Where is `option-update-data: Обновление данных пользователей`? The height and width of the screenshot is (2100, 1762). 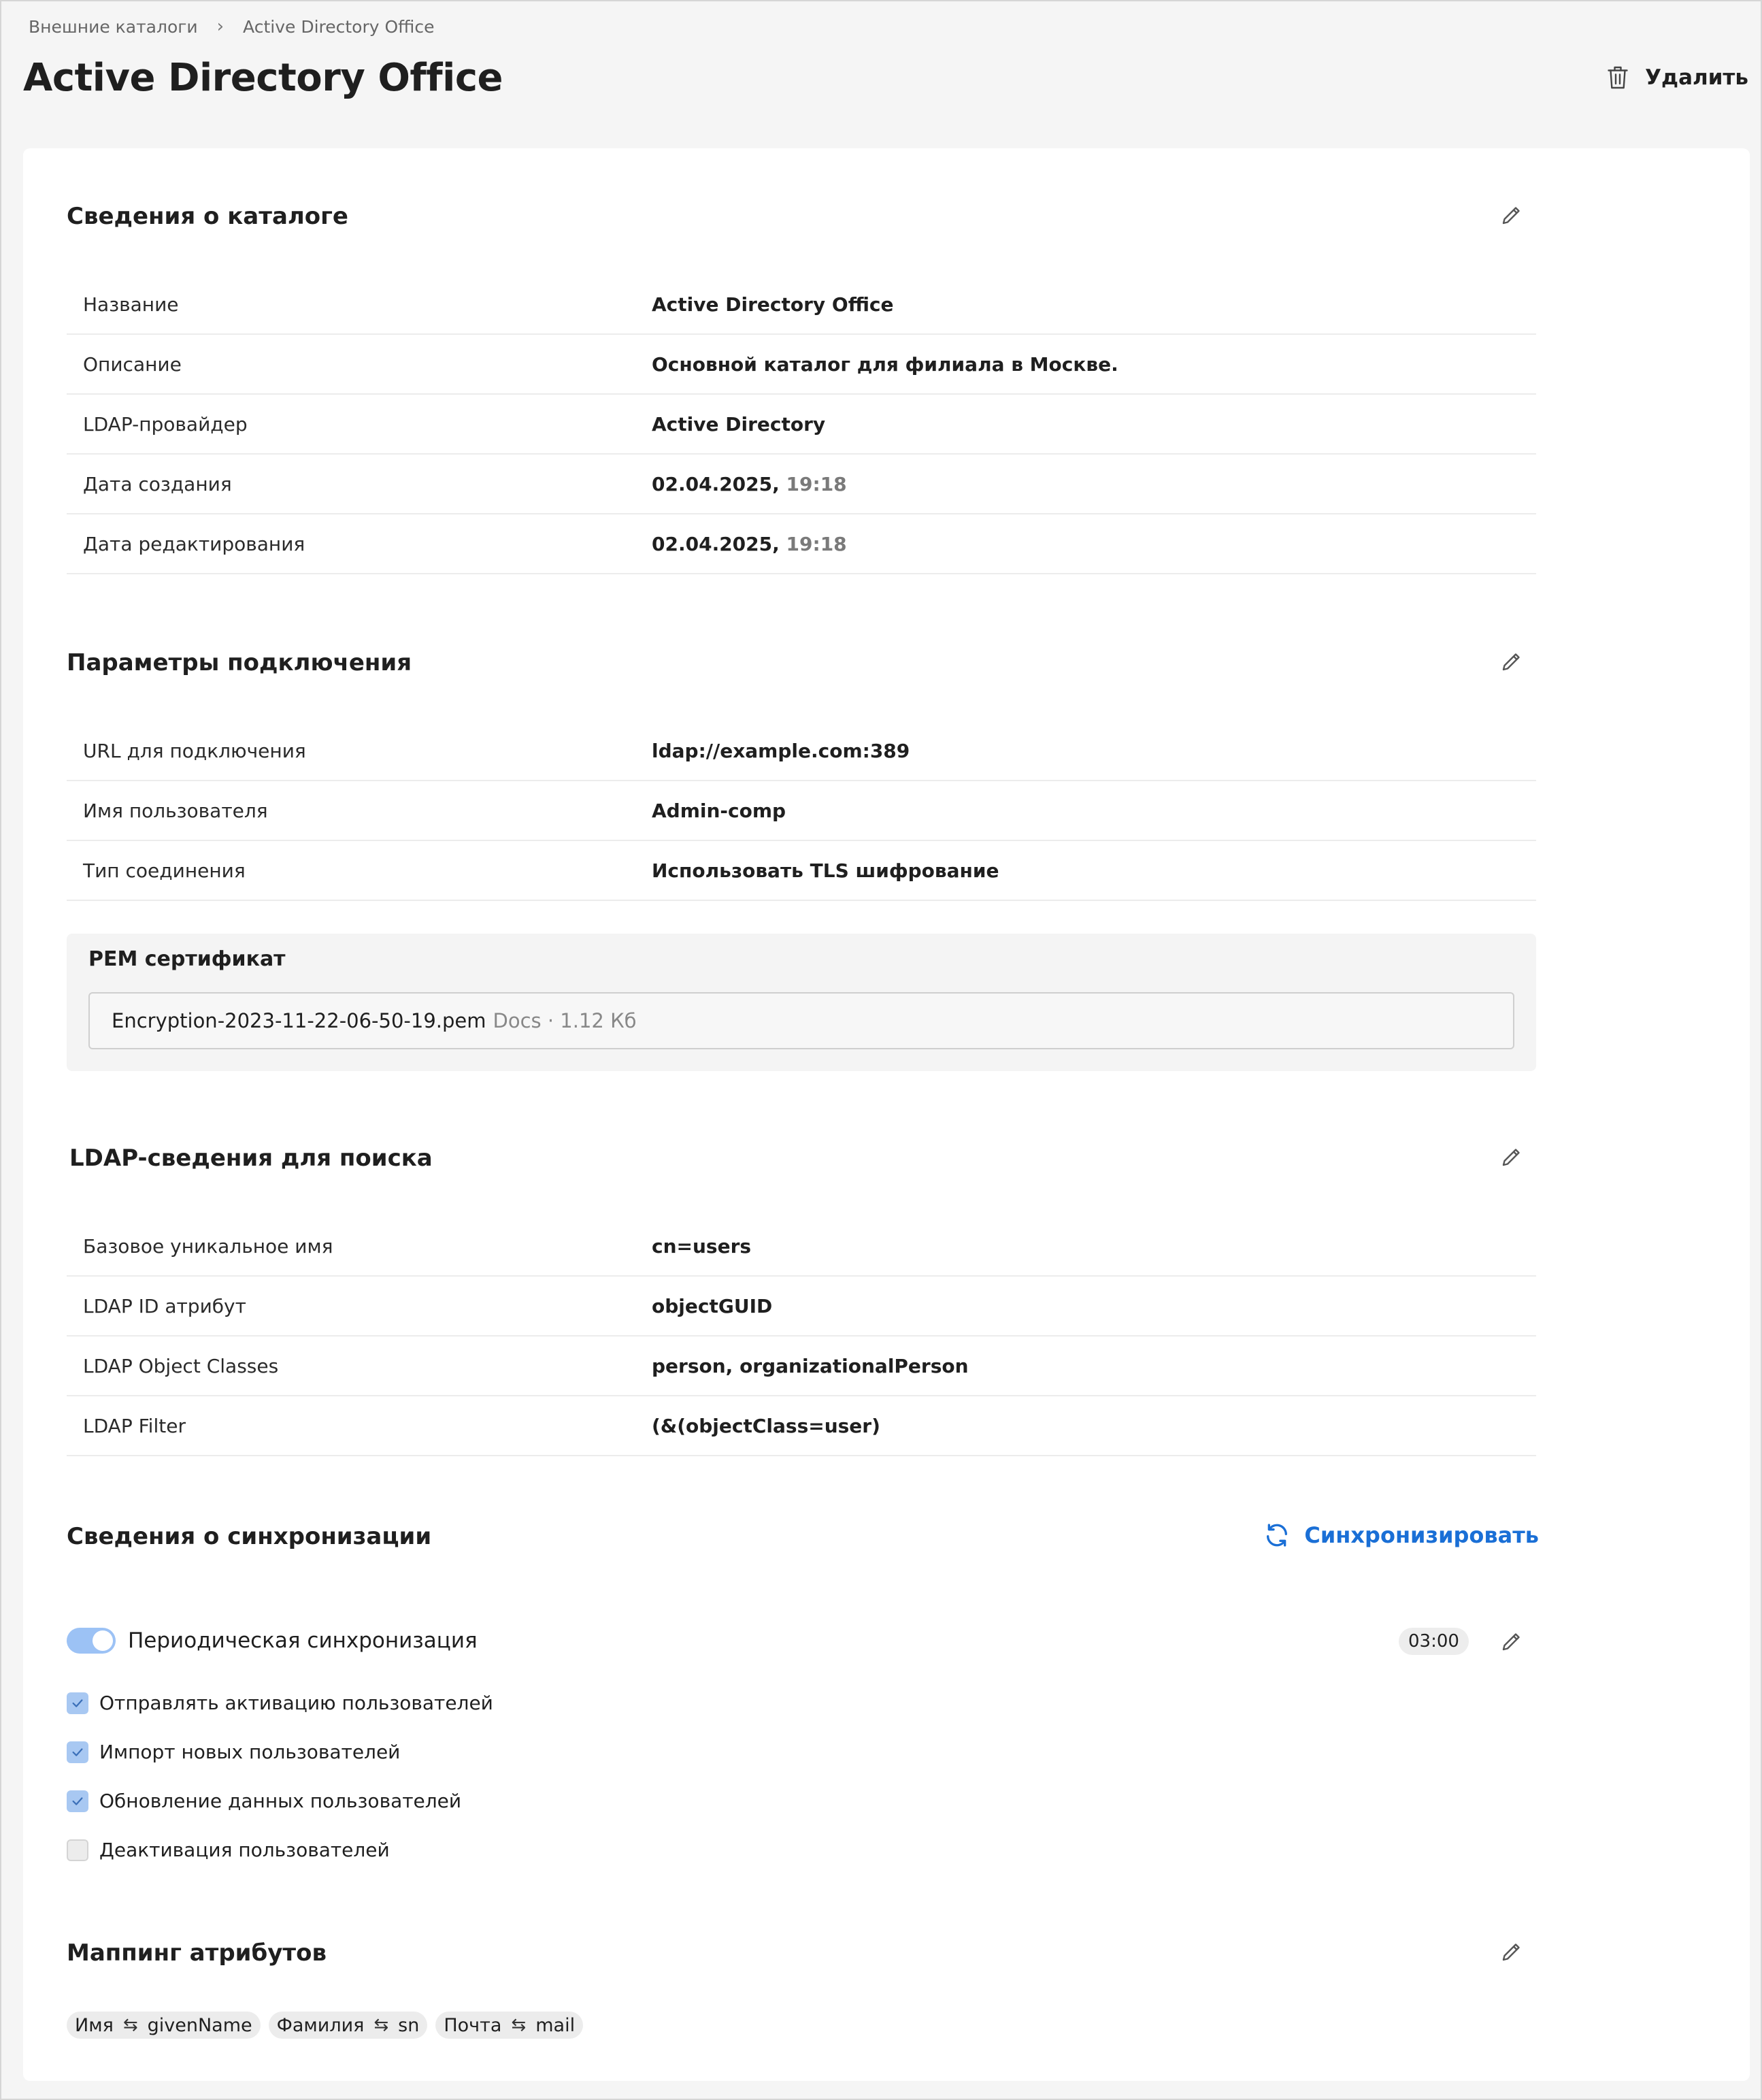 option-update-data: Обновление данных пользователей is located at coordinates (264, 1801).